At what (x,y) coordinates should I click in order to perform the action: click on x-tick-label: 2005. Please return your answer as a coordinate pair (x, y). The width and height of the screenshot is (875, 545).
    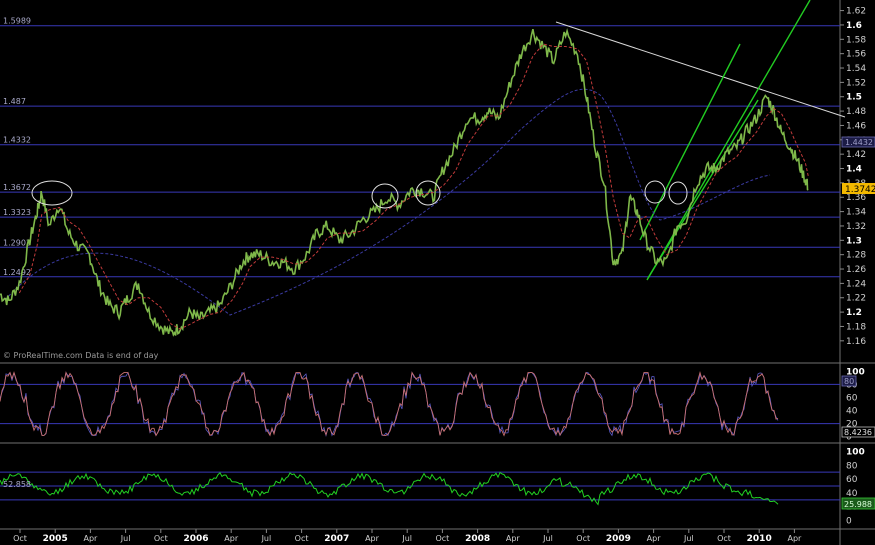
    Looking at the image, I should click on (55, 539).